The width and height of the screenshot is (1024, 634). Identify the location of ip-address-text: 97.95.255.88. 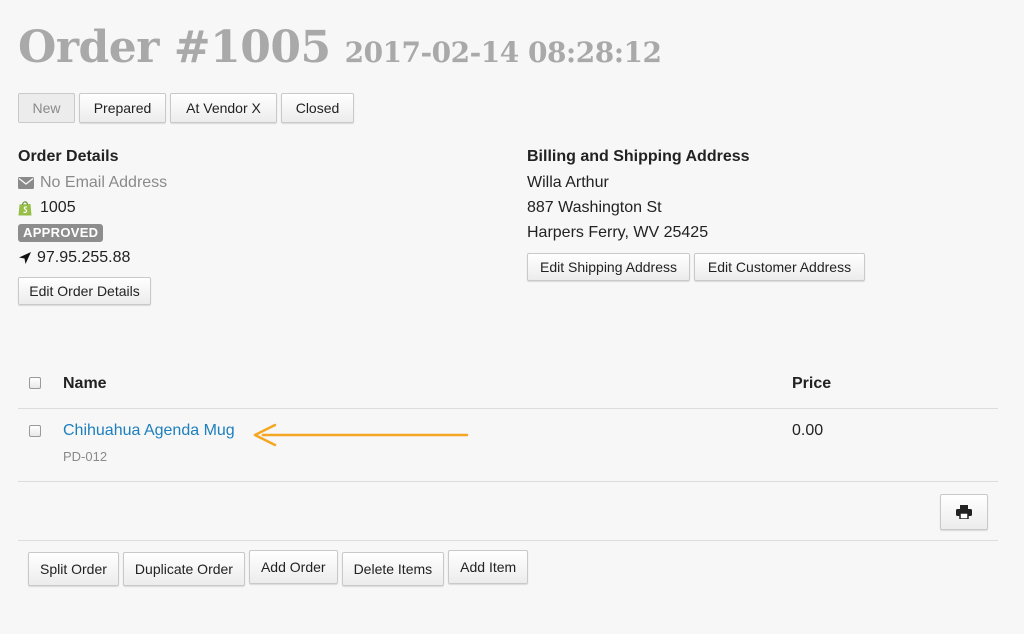
(84, 257).